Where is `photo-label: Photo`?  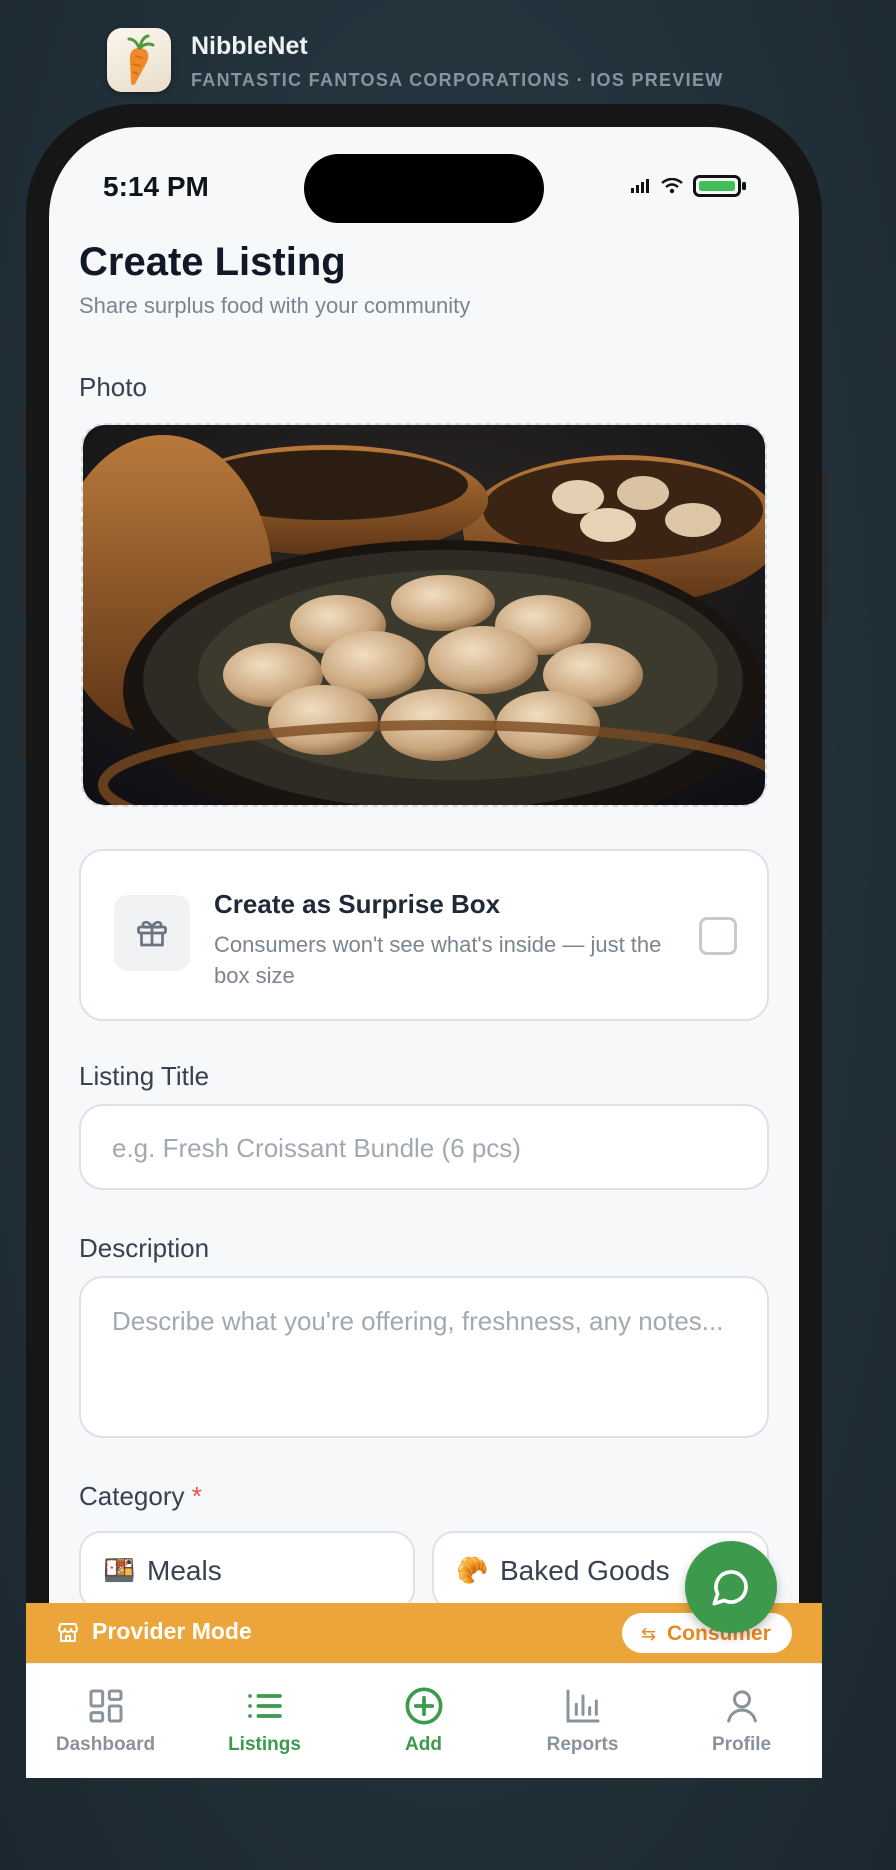
photo-label: Photo is located at coordinates (113, 387).